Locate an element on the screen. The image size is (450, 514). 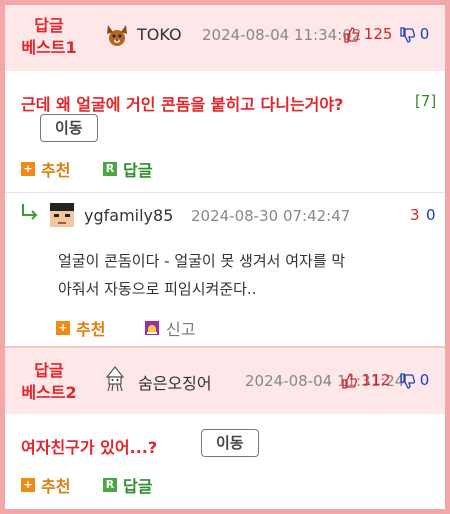
reply-recommend-button: + 추천 is located at coordinates (80, 328).